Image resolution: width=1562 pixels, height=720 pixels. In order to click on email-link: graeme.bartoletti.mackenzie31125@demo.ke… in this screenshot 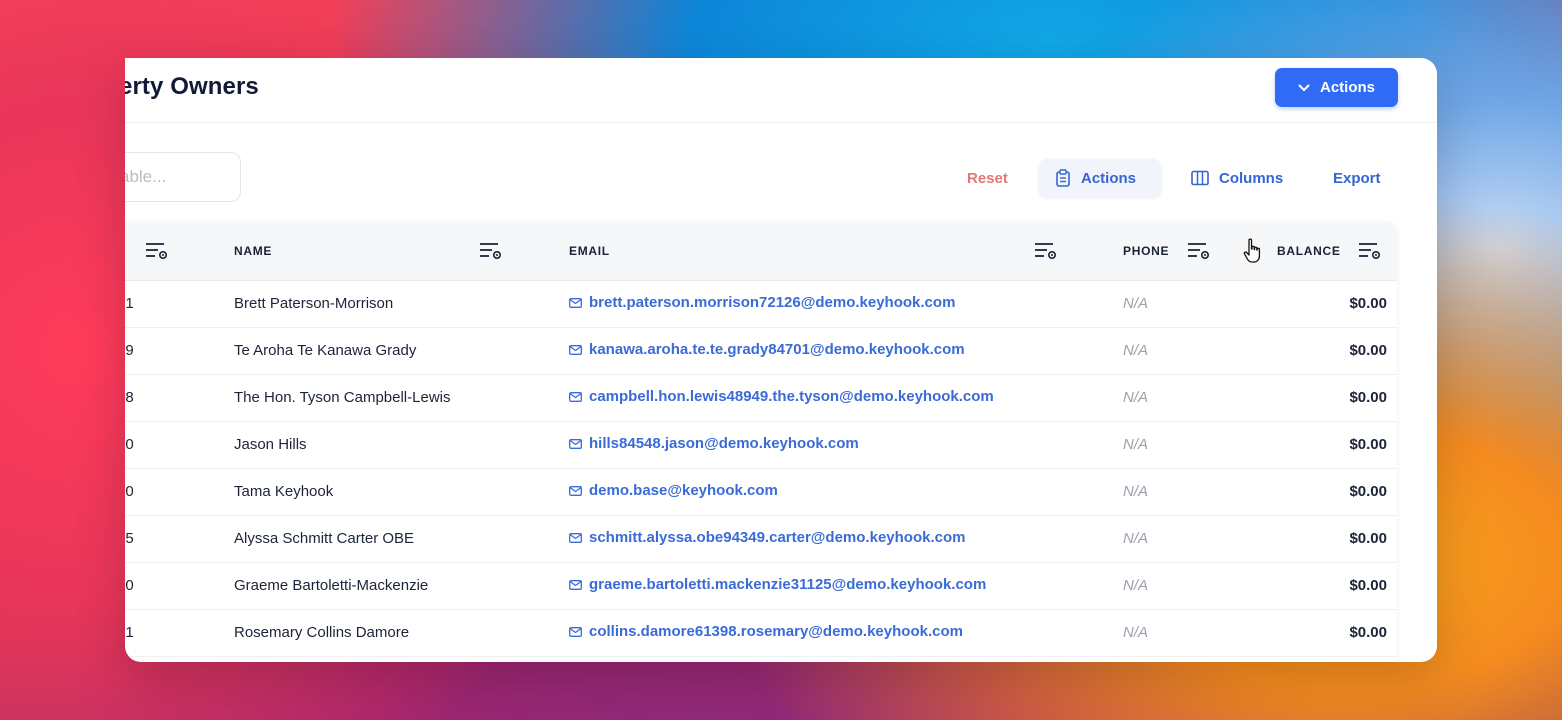, I will do `click(787, 584)`.